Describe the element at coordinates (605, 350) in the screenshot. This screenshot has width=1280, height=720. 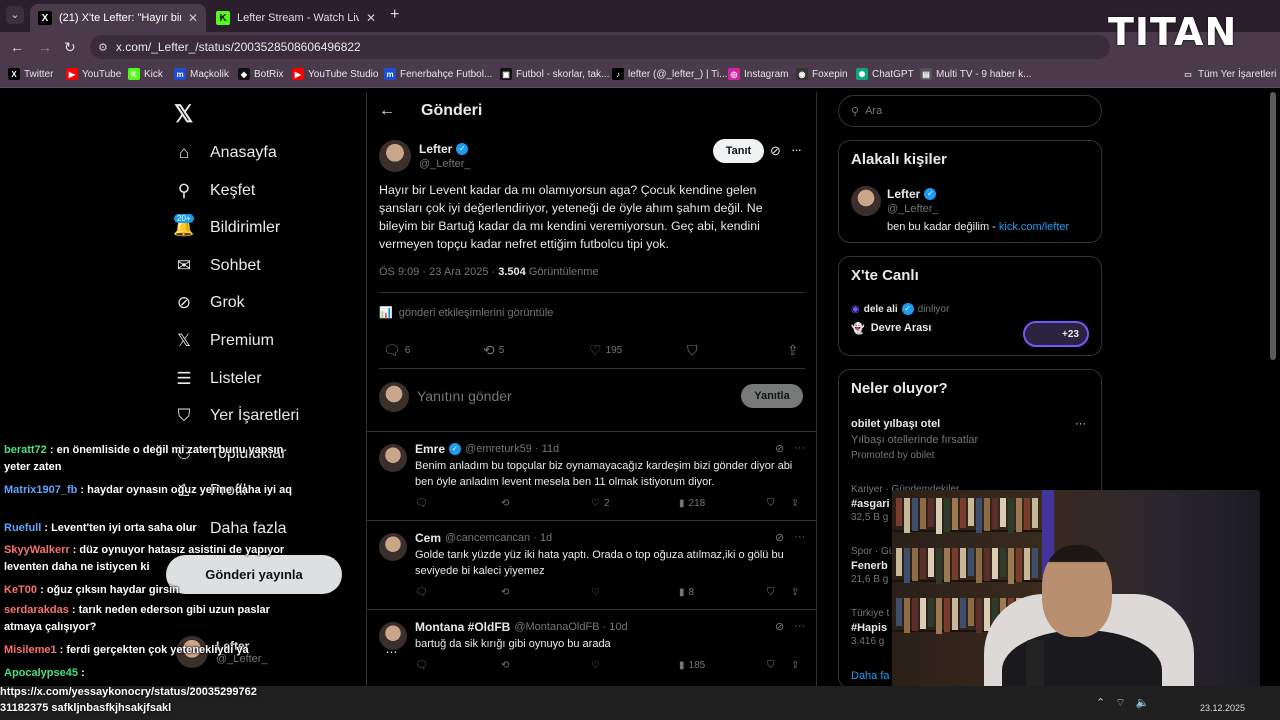
I see `like-action: ♡ 195` at that location.